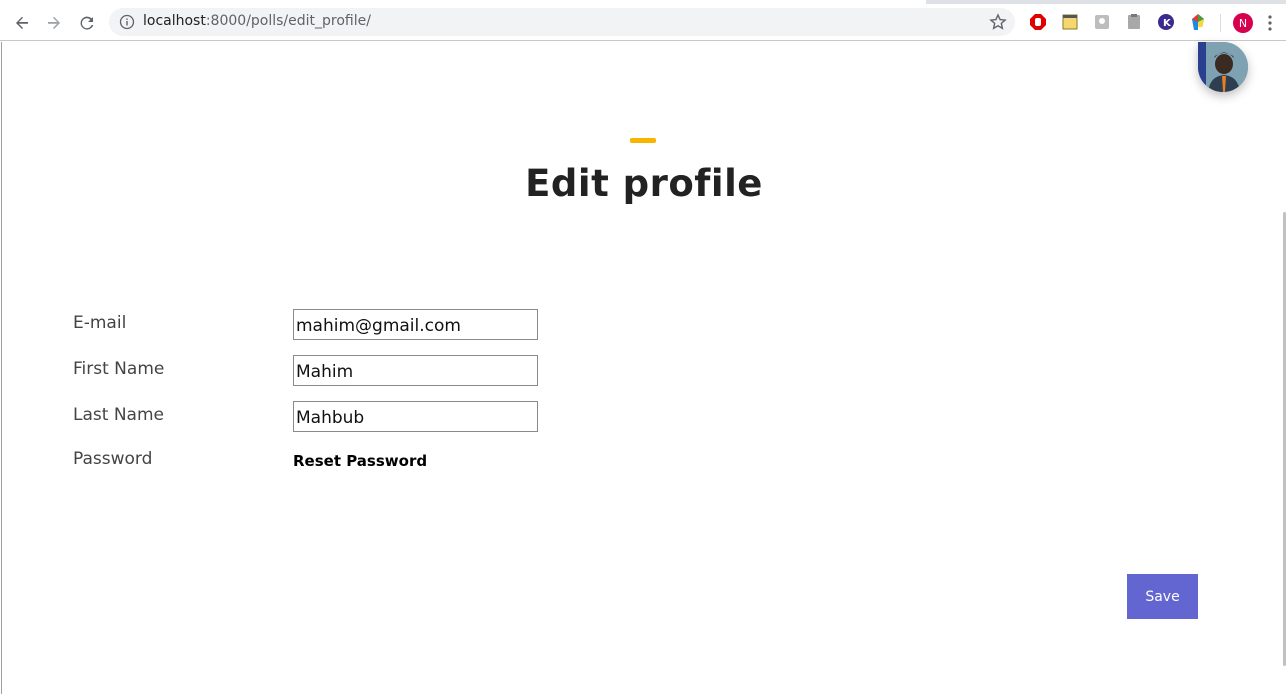 This screenshot has height=694, width=1286. I want to click on reload-icon, so click(87, 23).